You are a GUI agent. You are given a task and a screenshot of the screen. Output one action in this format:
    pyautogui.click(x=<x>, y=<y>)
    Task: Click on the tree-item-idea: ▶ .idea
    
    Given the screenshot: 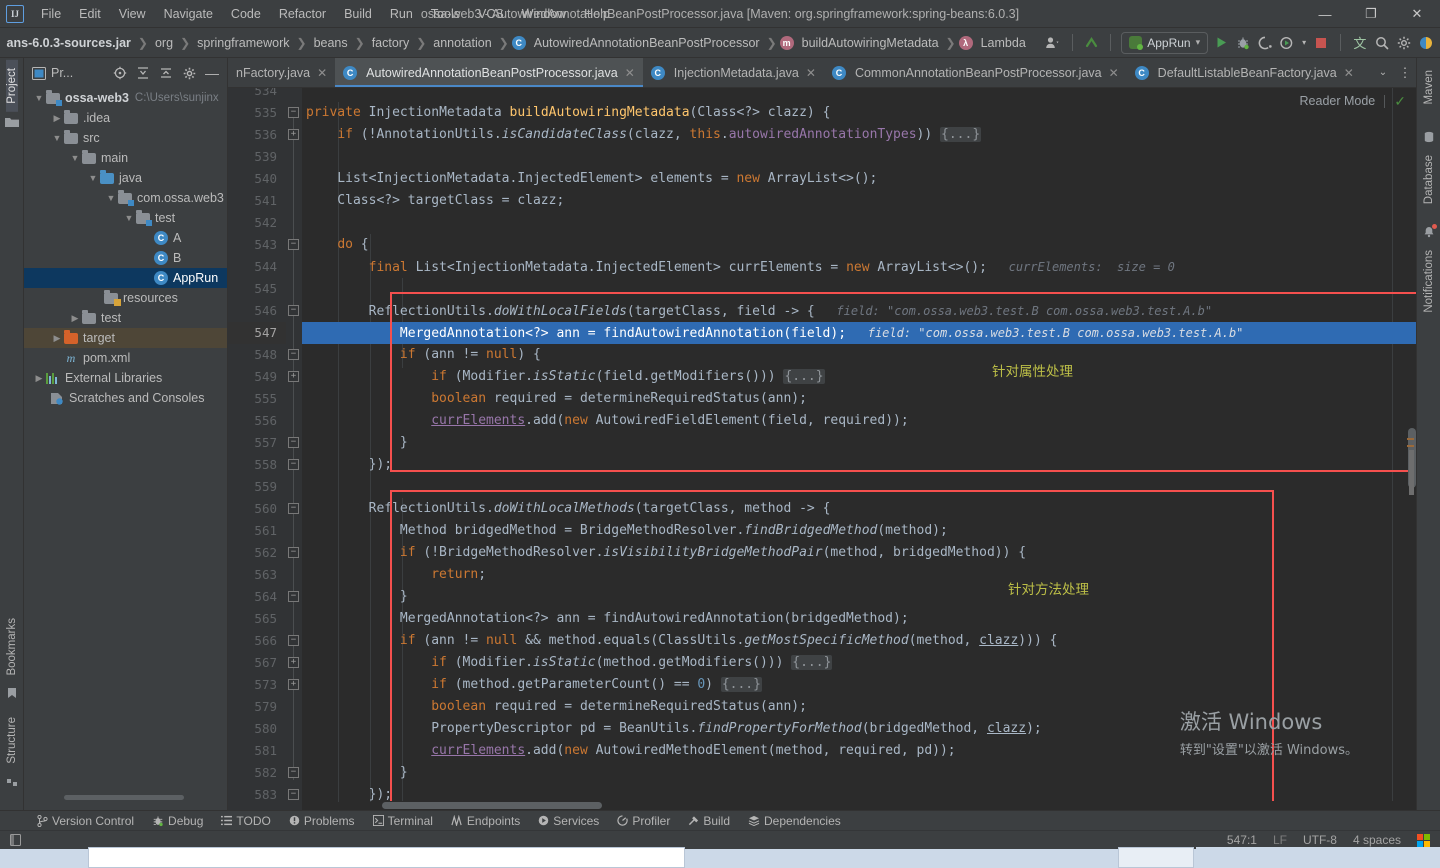 What is the action you would take?
    pyautogui.click(x=125, y=118)
    